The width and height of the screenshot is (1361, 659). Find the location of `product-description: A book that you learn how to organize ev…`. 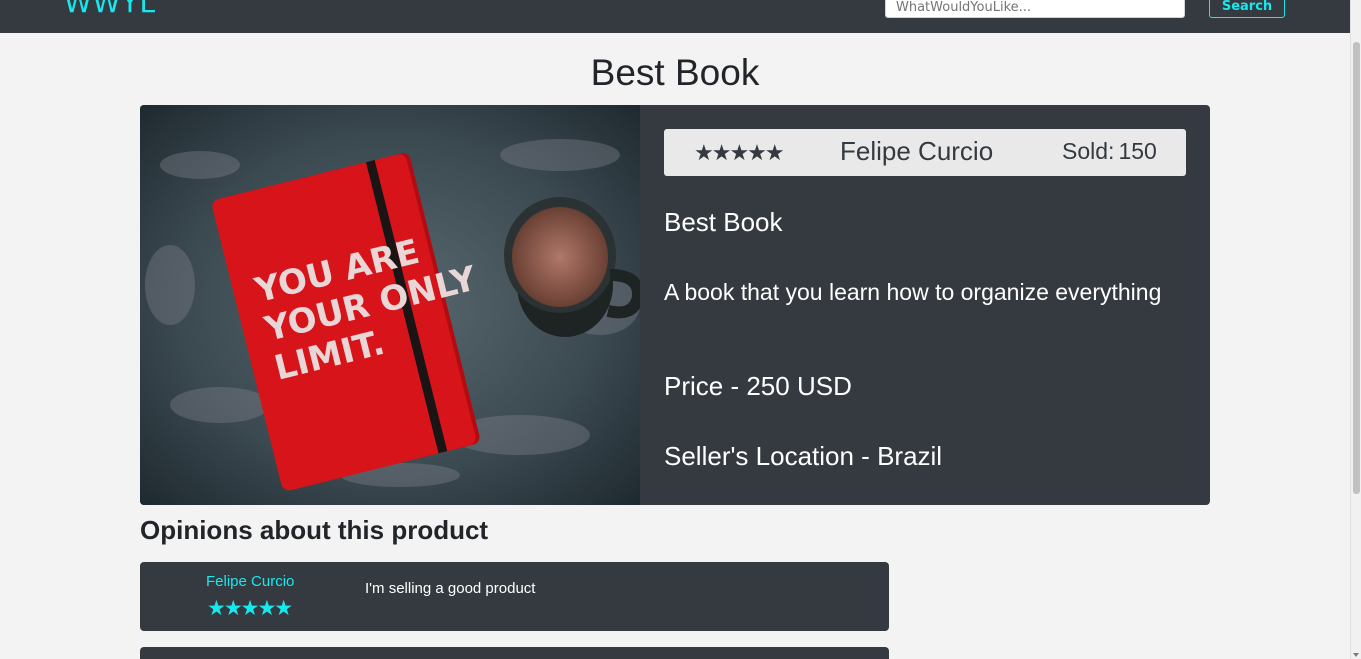

product-description: A book that you learn how to organize ev… is located at coordinates (913, 292).